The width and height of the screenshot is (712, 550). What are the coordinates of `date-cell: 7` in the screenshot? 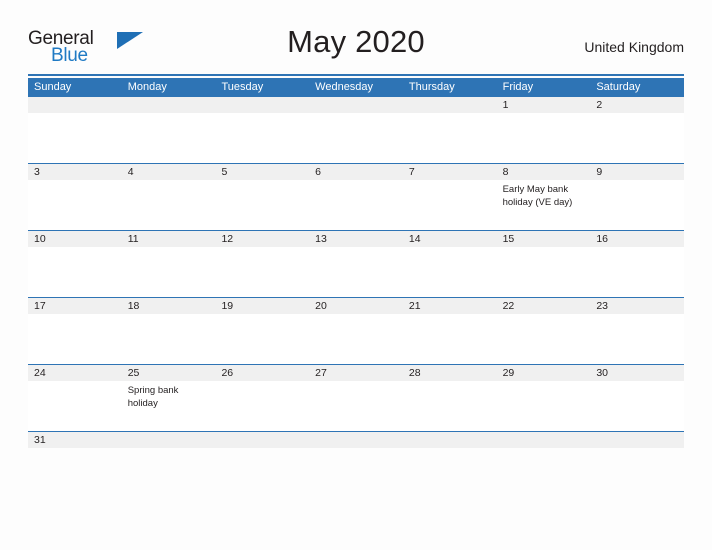 It's located at (450, 172).